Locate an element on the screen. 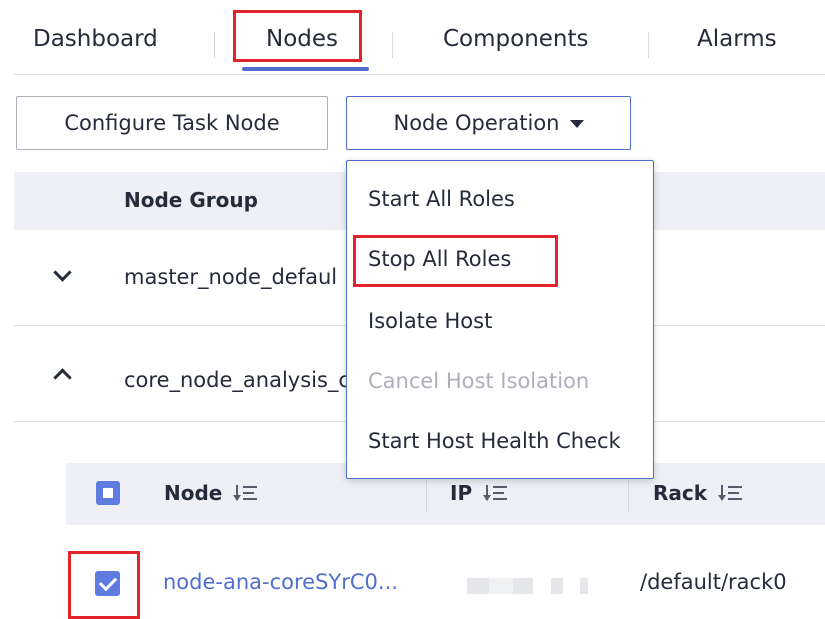  menu-item-start-all-roles: Start All Roles is located at coordinates (441, 199).